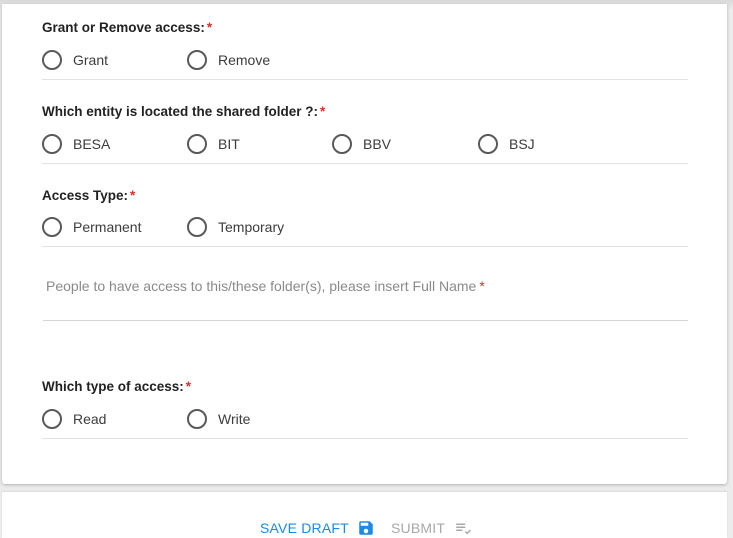 This screenshot has height=538, width=733. What do you see at coordinates (244, 60) in the screenshot?
I see `option-label: Remove` at bounding box center [244, 60].